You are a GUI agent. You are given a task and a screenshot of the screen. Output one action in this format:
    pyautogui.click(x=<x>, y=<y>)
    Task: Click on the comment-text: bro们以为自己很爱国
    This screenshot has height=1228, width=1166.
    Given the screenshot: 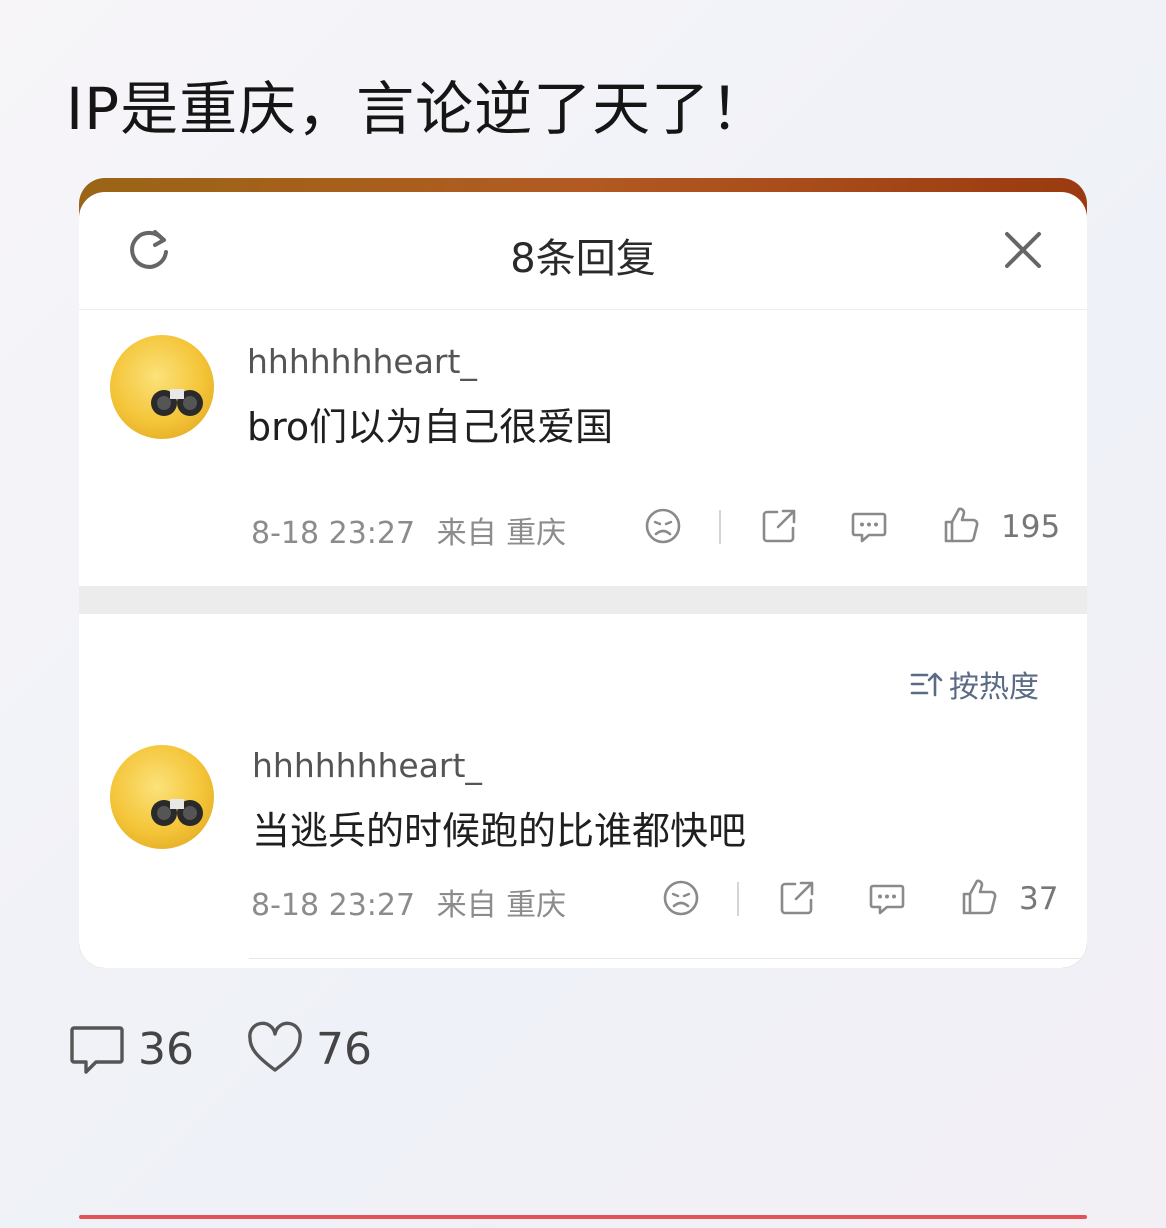 What is the action you would take?
    pyautogui.click(x=430, y=427)
    